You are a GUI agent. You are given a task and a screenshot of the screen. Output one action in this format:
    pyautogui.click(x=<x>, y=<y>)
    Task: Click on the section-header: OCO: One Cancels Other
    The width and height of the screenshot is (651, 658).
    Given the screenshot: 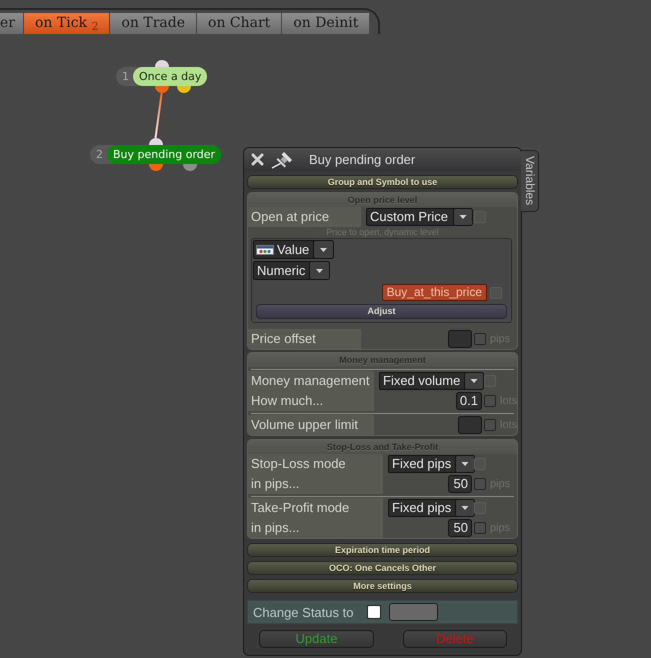 What is the action you would take?
    pyautogui.click(x=382, y=568)
    